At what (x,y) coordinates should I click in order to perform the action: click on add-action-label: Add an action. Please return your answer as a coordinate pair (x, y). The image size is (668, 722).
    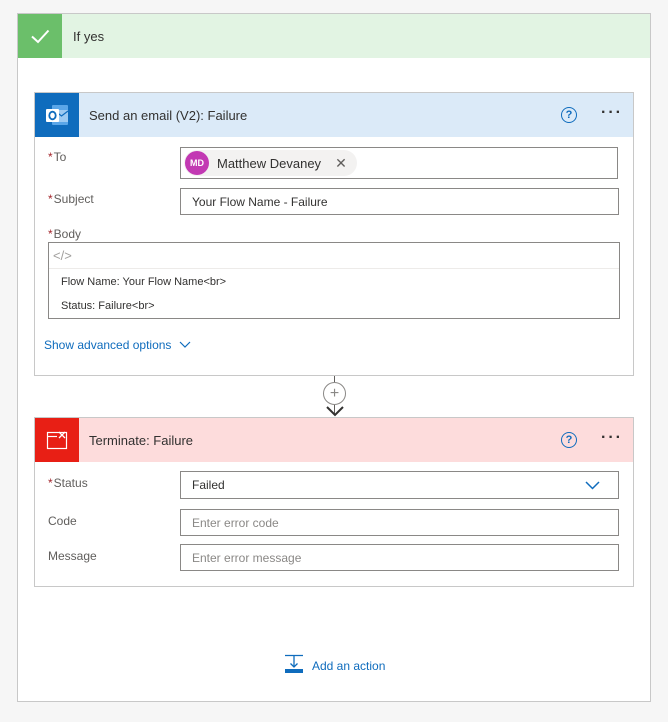
    Looking at the image, I should click on (349, 665).